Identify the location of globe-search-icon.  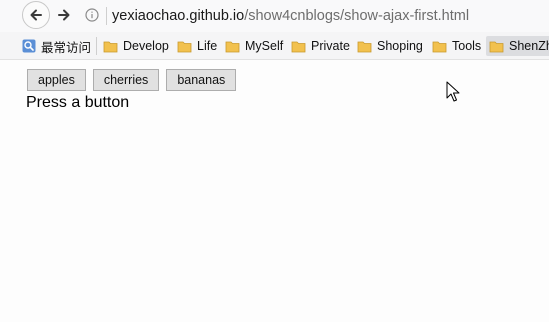
(29, 46).